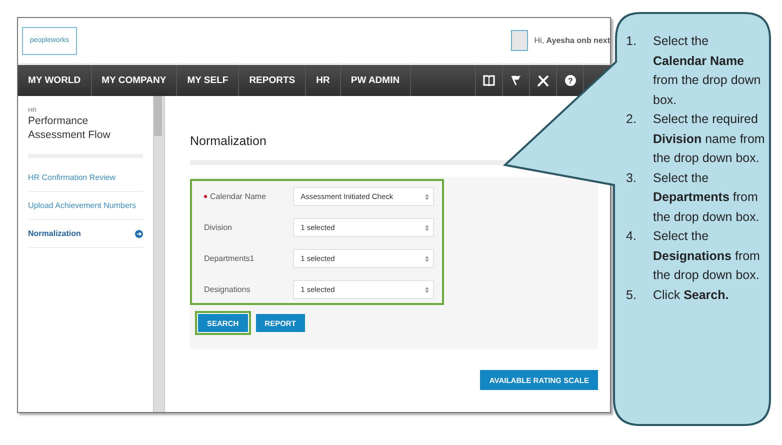 The image size is (782, 445). What do you see at coordinates (55, 80) in the screenshot?
I see `nav-item: MY WORLD` at bounding box center [55, 80].